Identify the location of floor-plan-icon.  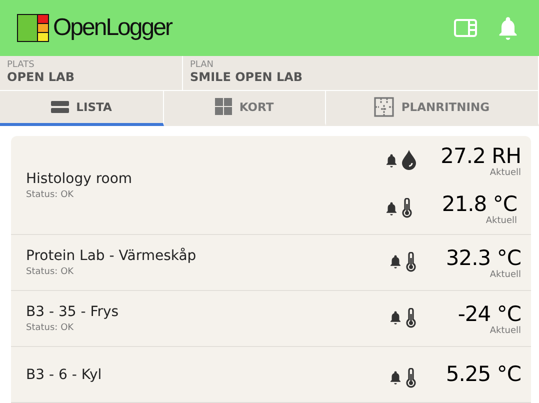
(384, 106).